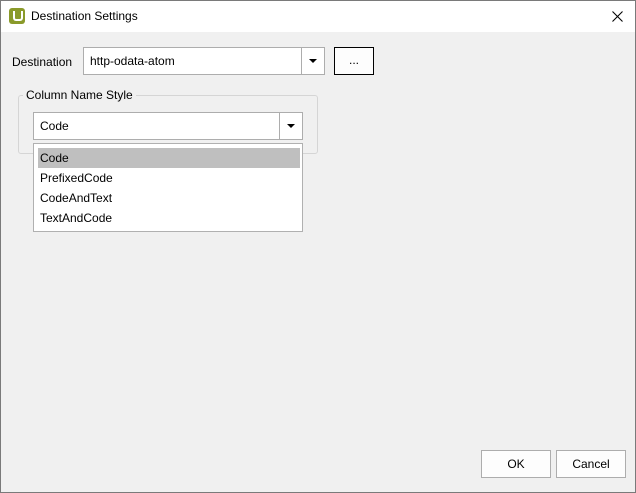  What do you see at coordinates (318, 16) in the screenshot?
I see `titlebar: Destination Settings` at bounding box center [318, 16].